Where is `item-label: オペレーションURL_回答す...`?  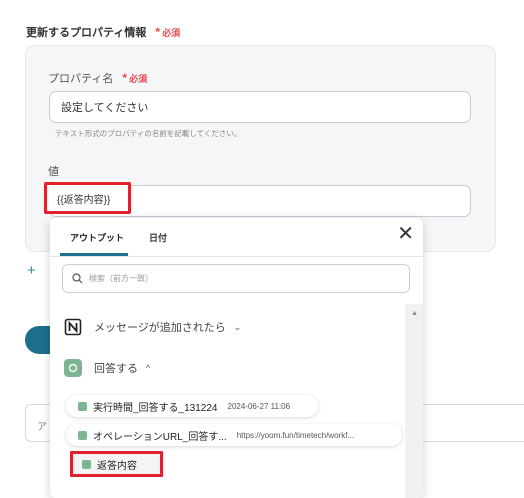
item-label: オペレーションURL_回答す... is located at coordinates (160, 437).